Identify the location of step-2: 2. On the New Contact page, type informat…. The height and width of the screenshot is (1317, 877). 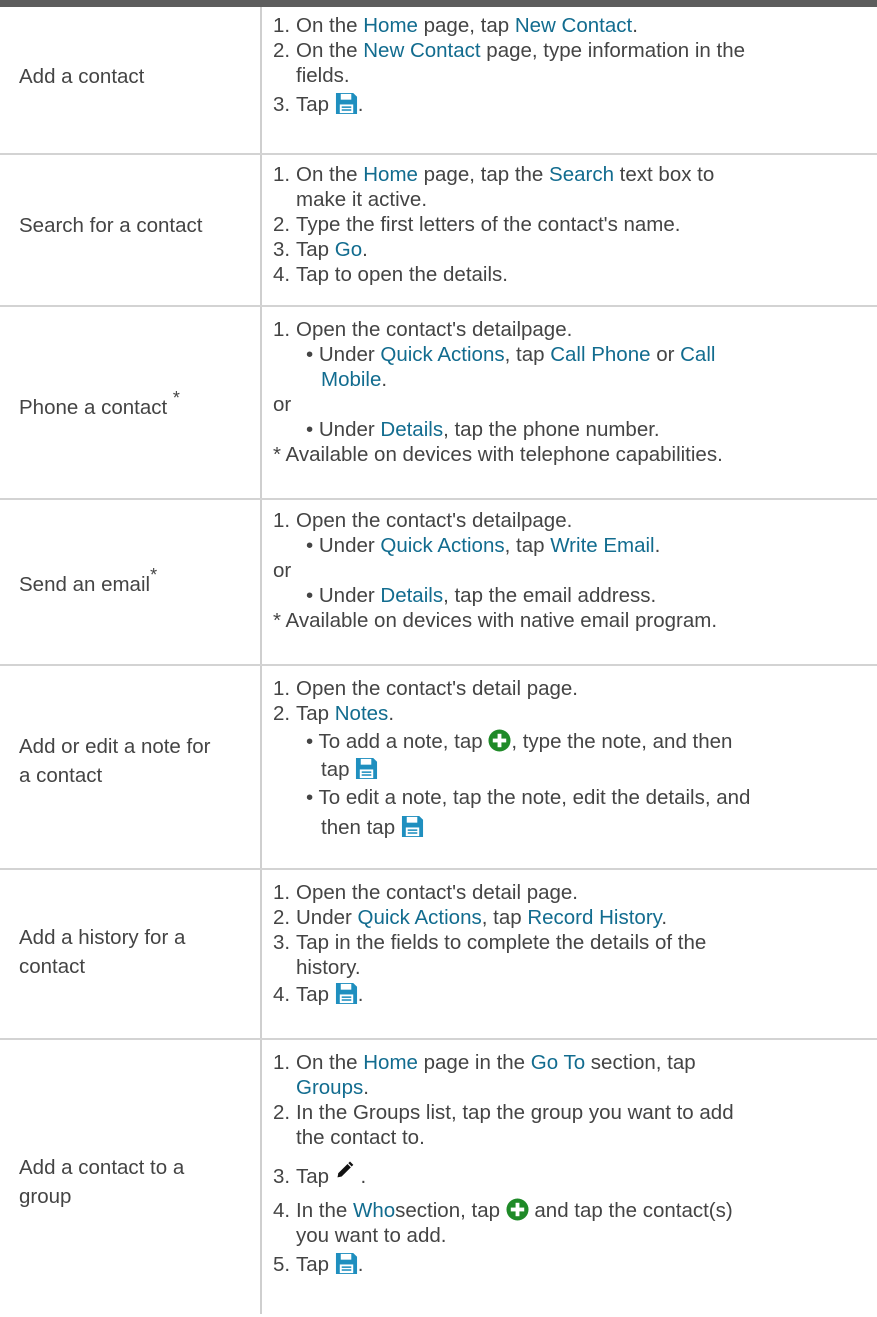
(509, 50).